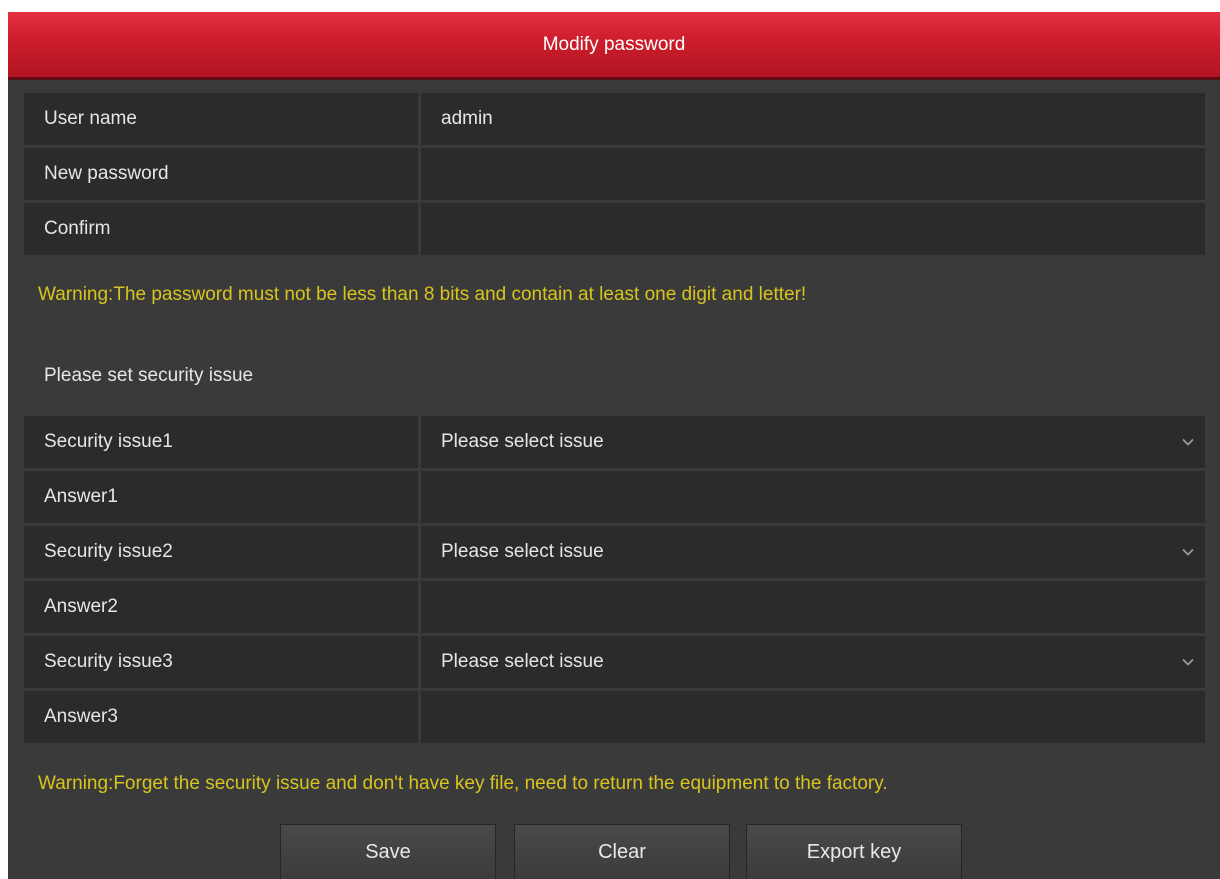 This screenshot has height=879, width=1220. I want to click on security-section-label: Please set security issue, so click(149, 375).